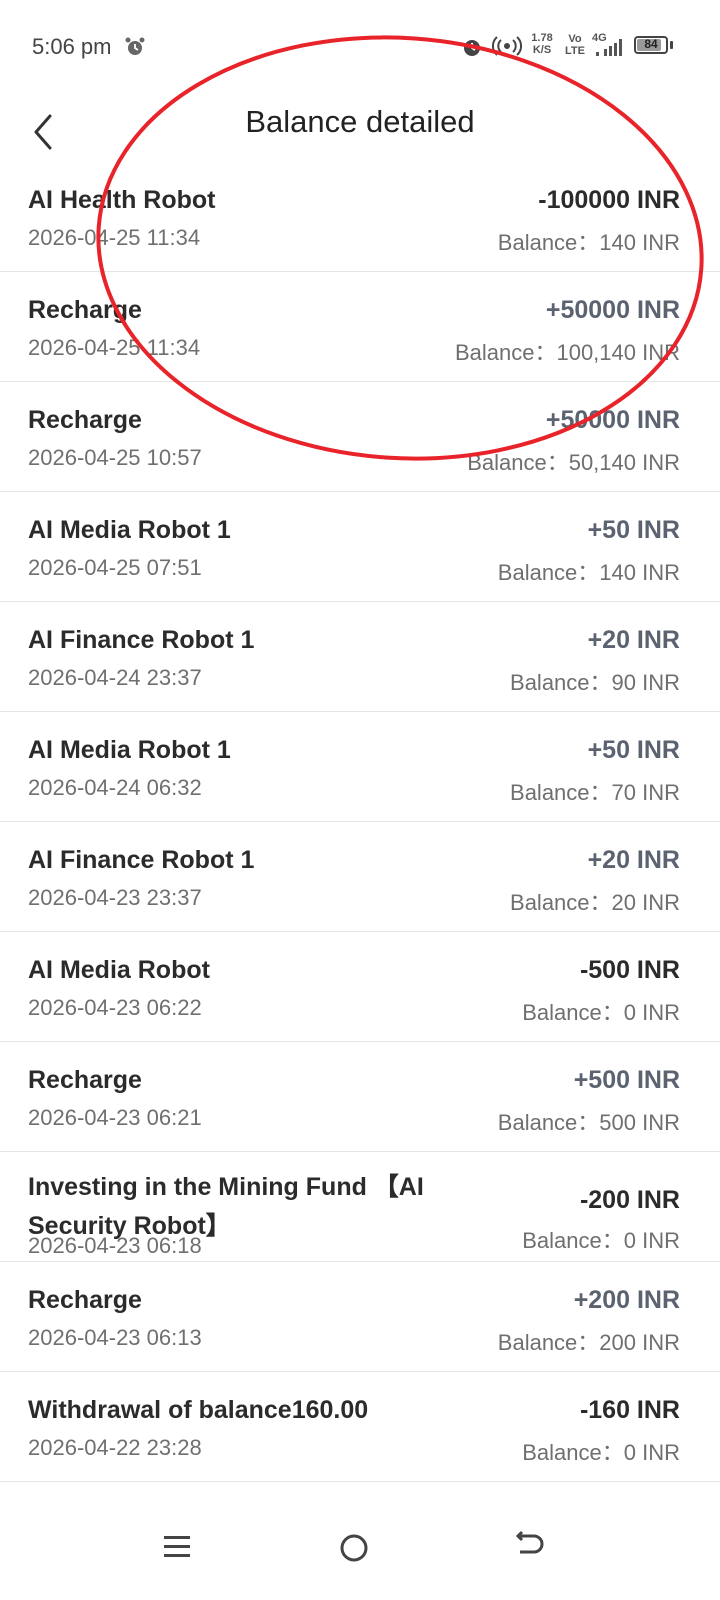 This screenshot has width=720, height=1600. Describe the element at coordinates (243, 1096) in the screenshot. I see `transaction-info: Recharge 2026-04-23 06:21` at that location.